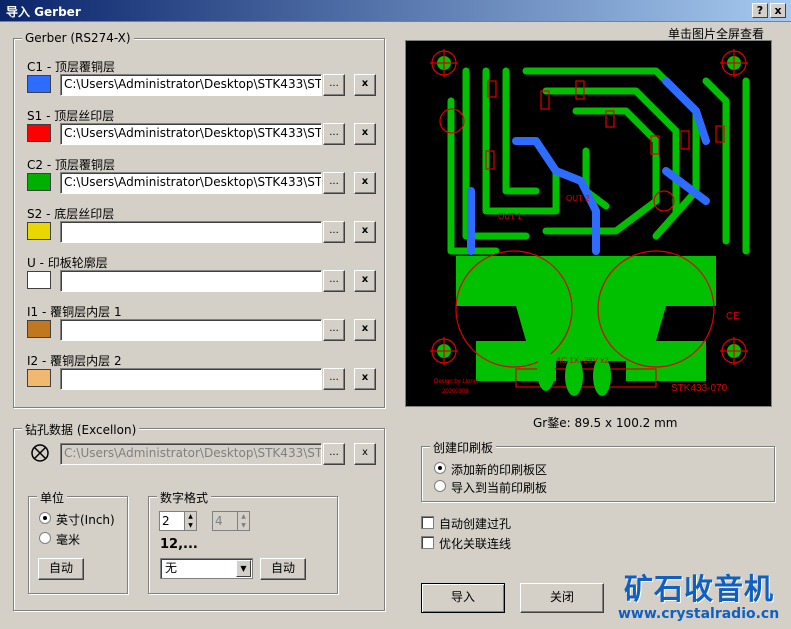  I want to click on drill-disabled-icon, so click(40, 453).